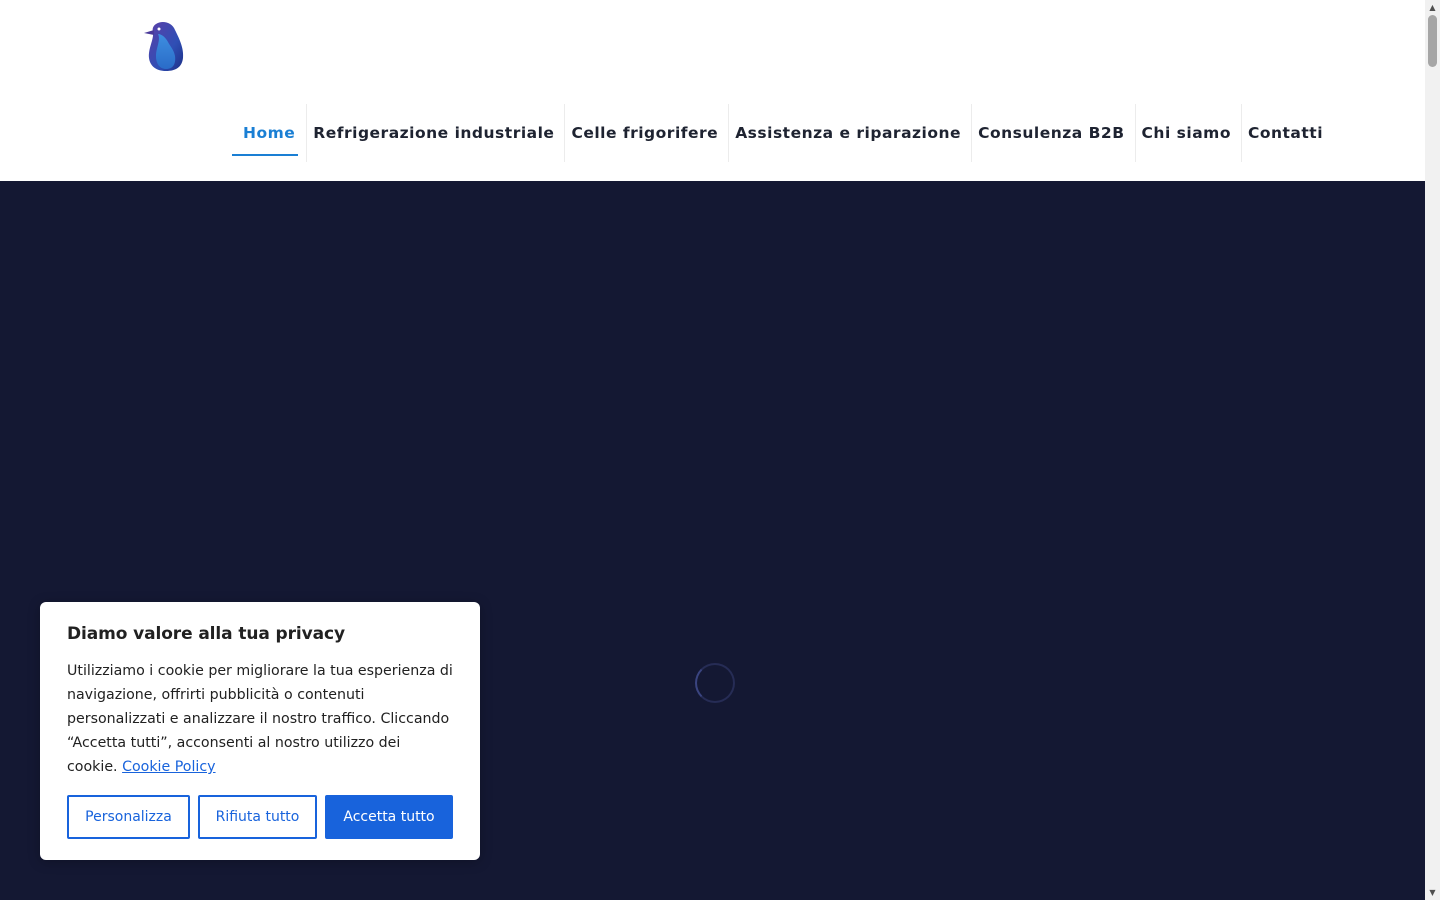 This screenshot has height=900, width=1440. Describe the element at coordinates (1432, 41) in the screenshot. I see `scroll-thumb` at that location.